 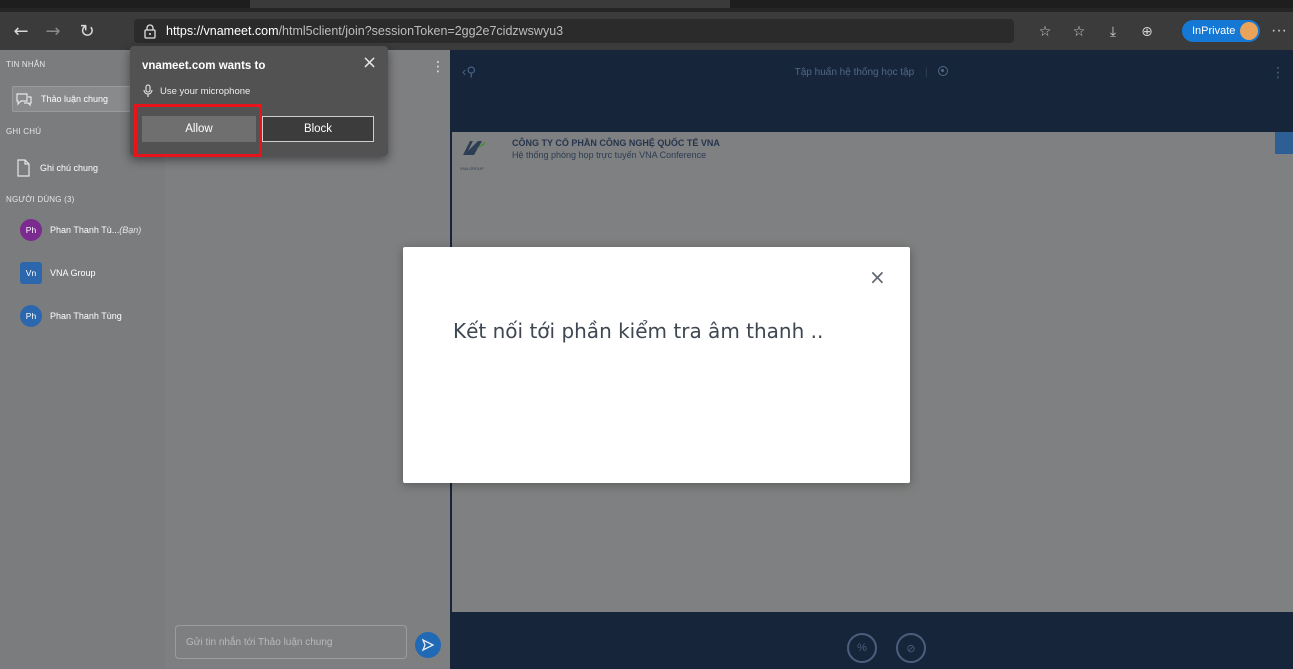 What do you see at coordinates (69, 168) in the screenshot?
I see `shared-notes-label: Ghi chú chung` at bounding box center [69, 168].